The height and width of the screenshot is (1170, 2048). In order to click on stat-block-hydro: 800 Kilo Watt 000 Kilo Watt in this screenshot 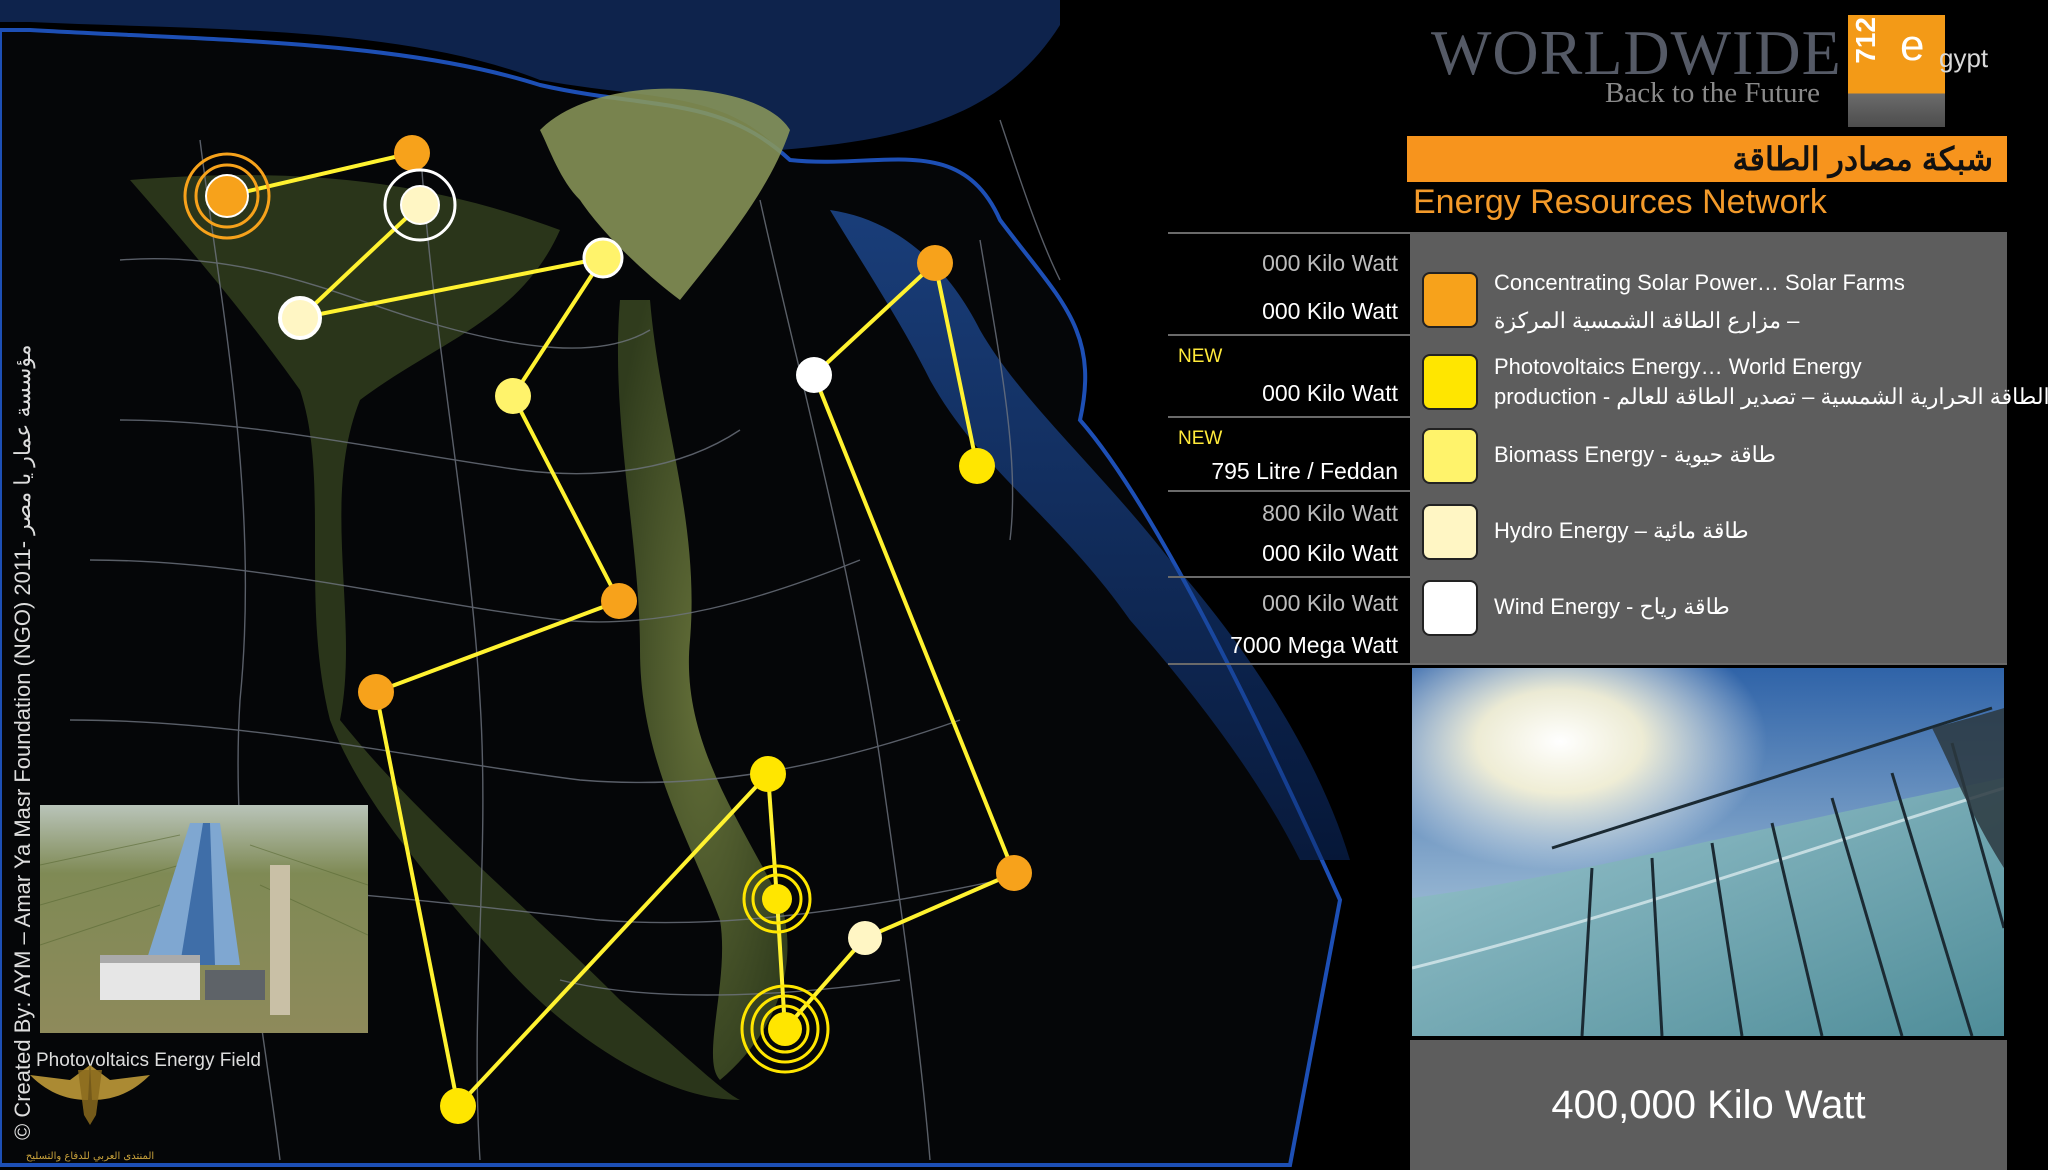, I will do `click(1289, 534)`.